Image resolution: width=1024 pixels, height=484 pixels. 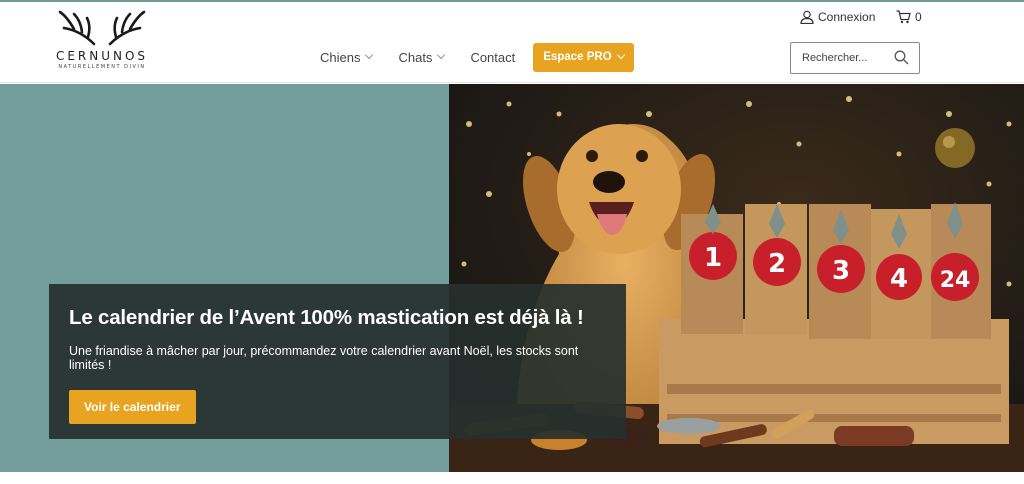 I want to click on login-link: Connexion, so click(x=837, y=17).